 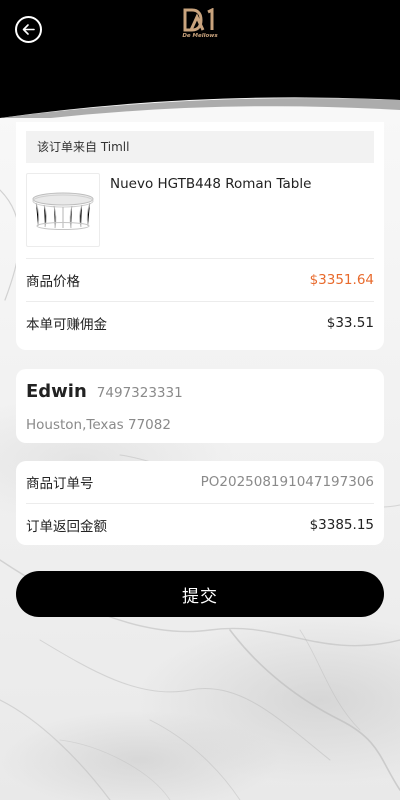 What do you see at coordinates (53, 281) in the screenshot?
I see `price-label: 商品价格` at bounding box center [53, 281].